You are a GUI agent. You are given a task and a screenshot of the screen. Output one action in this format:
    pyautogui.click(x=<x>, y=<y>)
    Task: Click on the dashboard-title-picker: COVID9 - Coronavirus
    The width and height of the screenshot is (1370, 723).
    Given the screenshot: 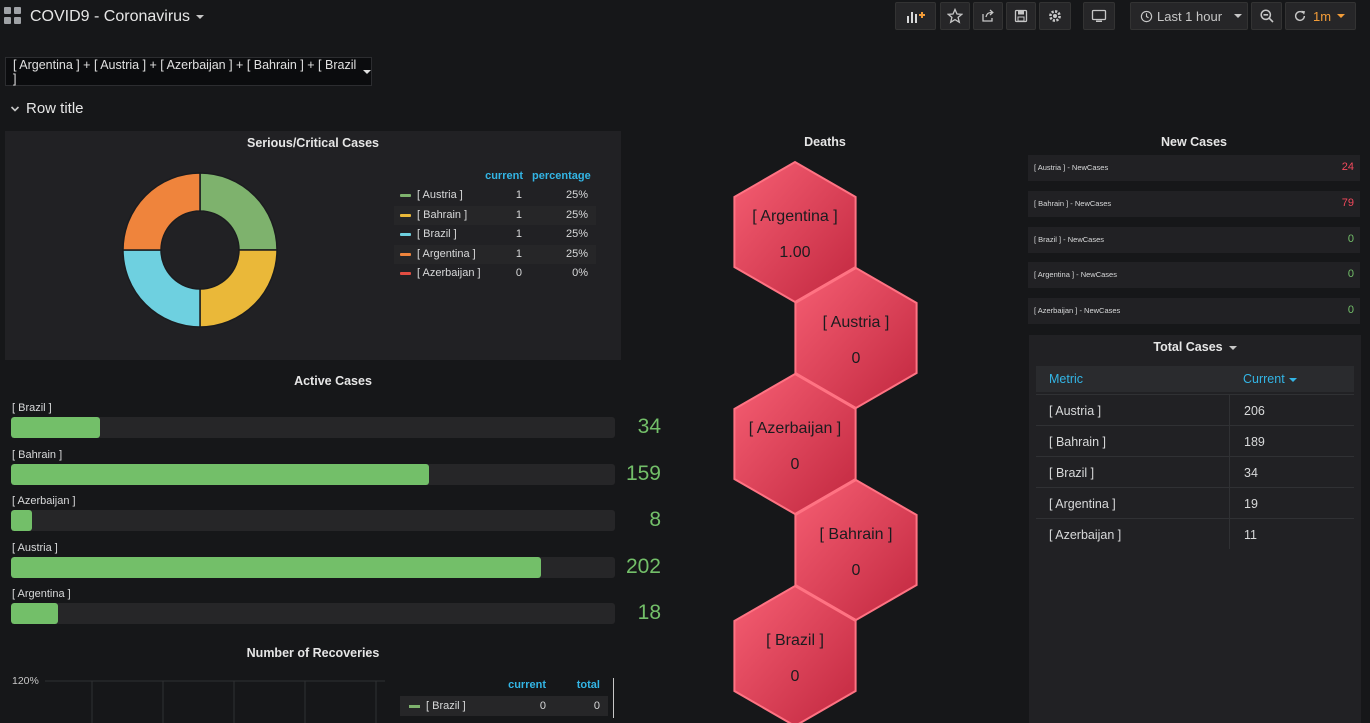 What is the action you would take?
    pyautogui.click(x=117, y=17)
    